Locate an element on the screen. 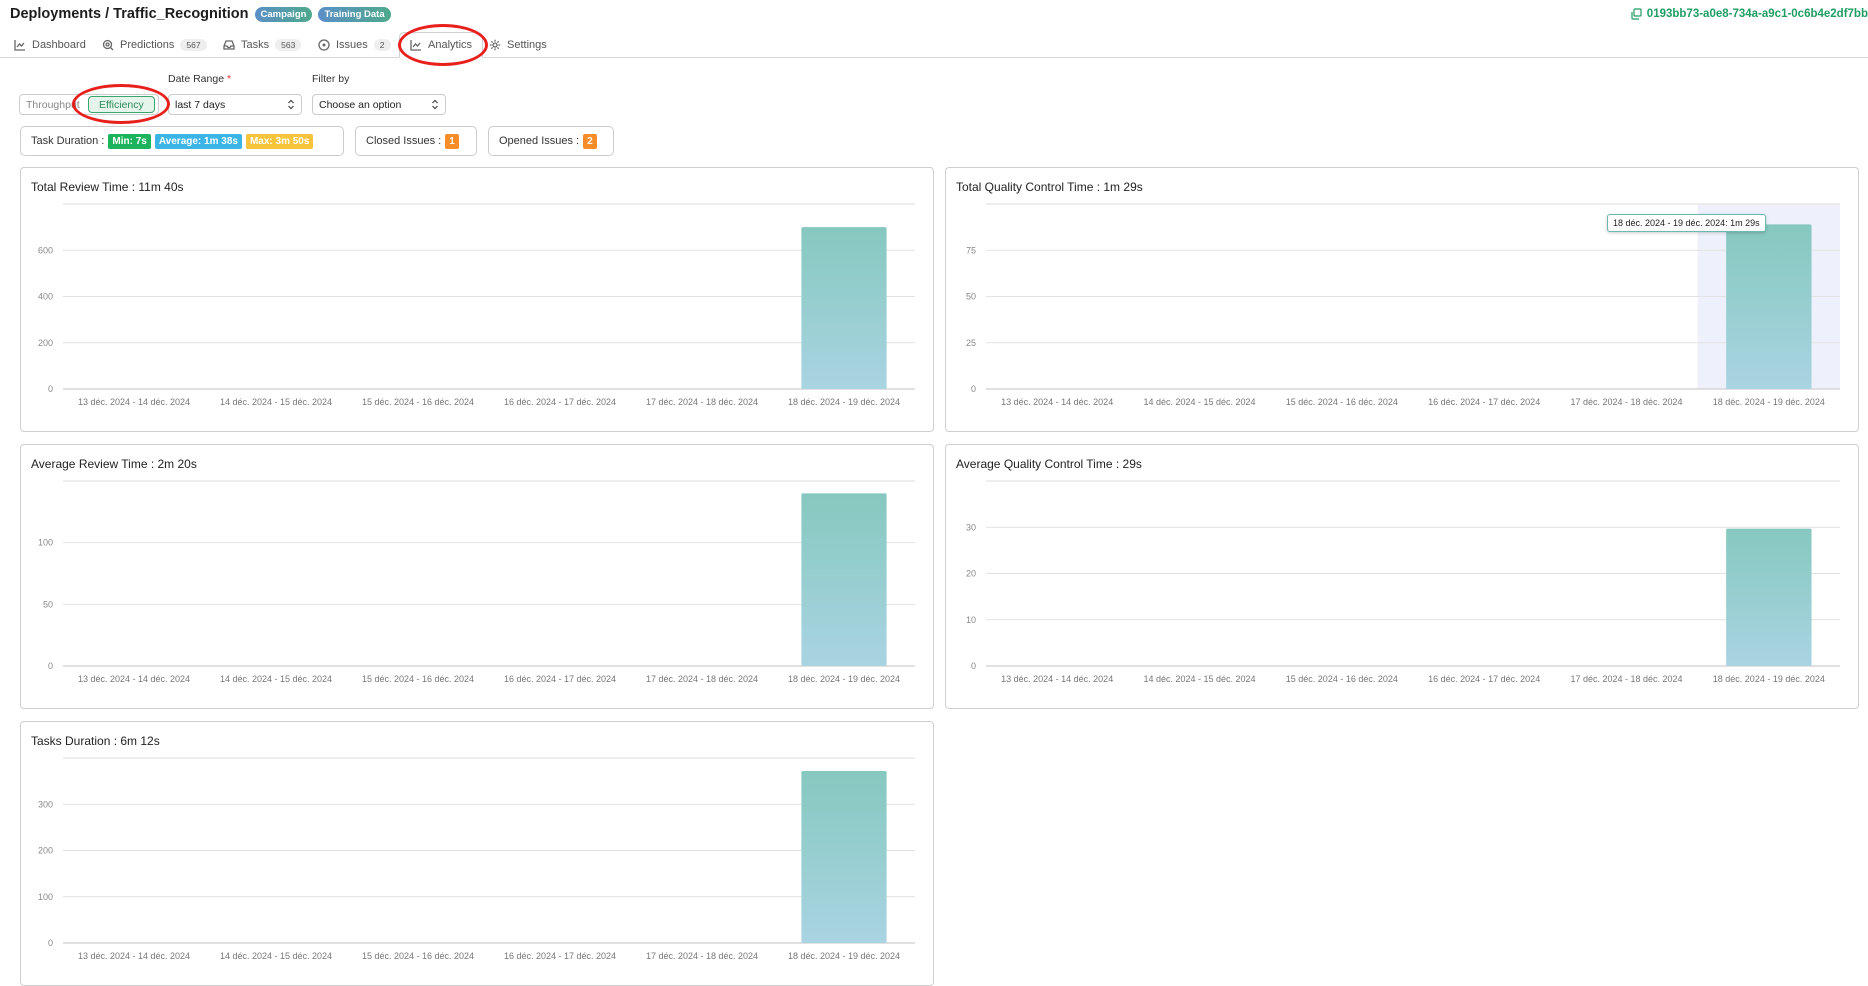 The height and width of the screenshot is (986, 1868). tab-tasks: Tasks 563 is located at coordinates (262, 45).